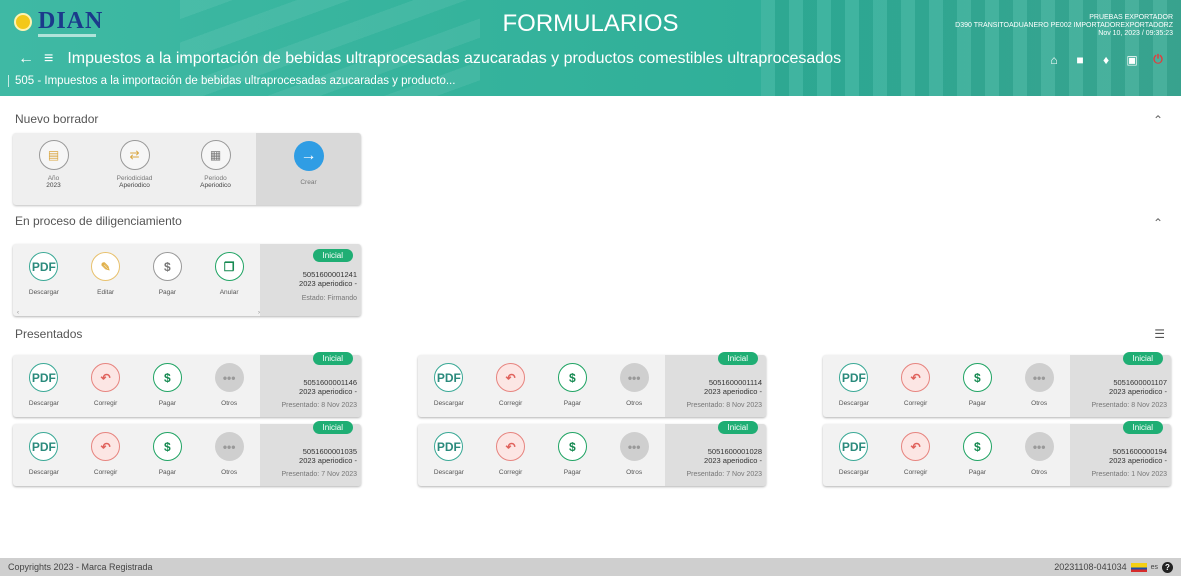 Image resolution: width=1181 pixels, height=576 pixels. What do you see at coordinates (57, 119) in the screenshot?
I see `section-title-new-draft: Nuevo borrador` at bounding box center [57, 119].